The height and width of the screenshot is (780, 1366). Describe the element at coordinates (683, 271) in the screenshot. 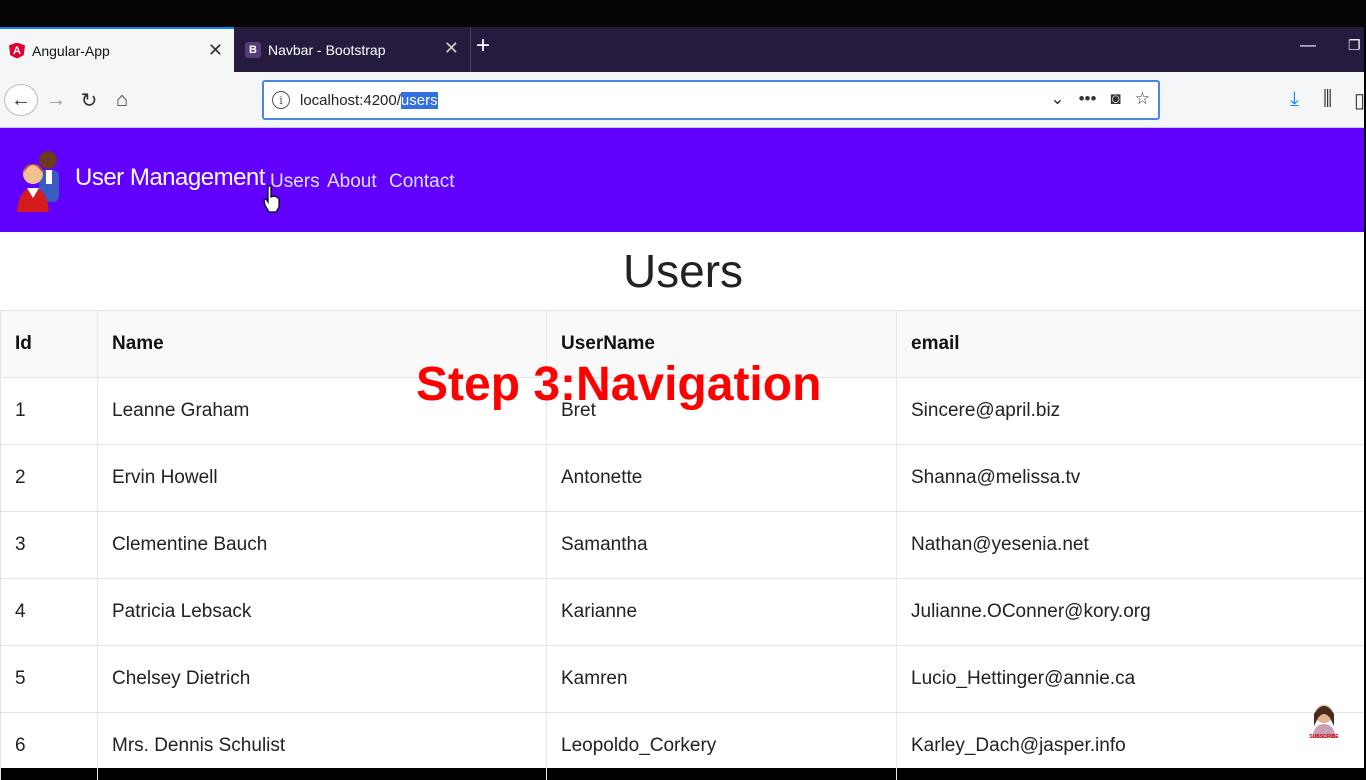

I see `page-title: Users` at that location.